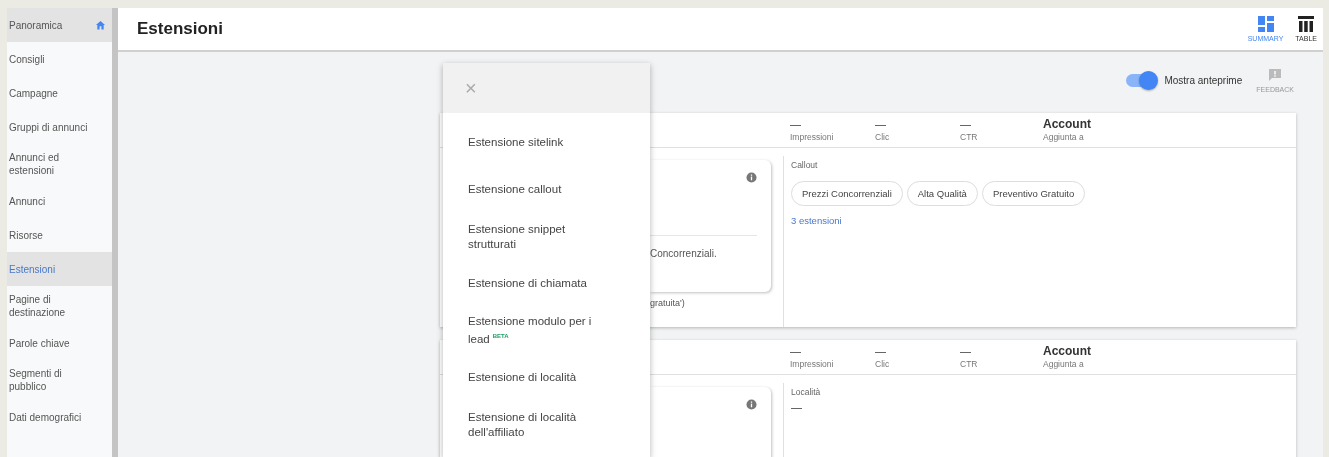 The width and height of the screenshot is (1329, 457). Describe the element at coordinates (546, 377) in the screenshot. I see `menu-item: Estensione di località` at that location.